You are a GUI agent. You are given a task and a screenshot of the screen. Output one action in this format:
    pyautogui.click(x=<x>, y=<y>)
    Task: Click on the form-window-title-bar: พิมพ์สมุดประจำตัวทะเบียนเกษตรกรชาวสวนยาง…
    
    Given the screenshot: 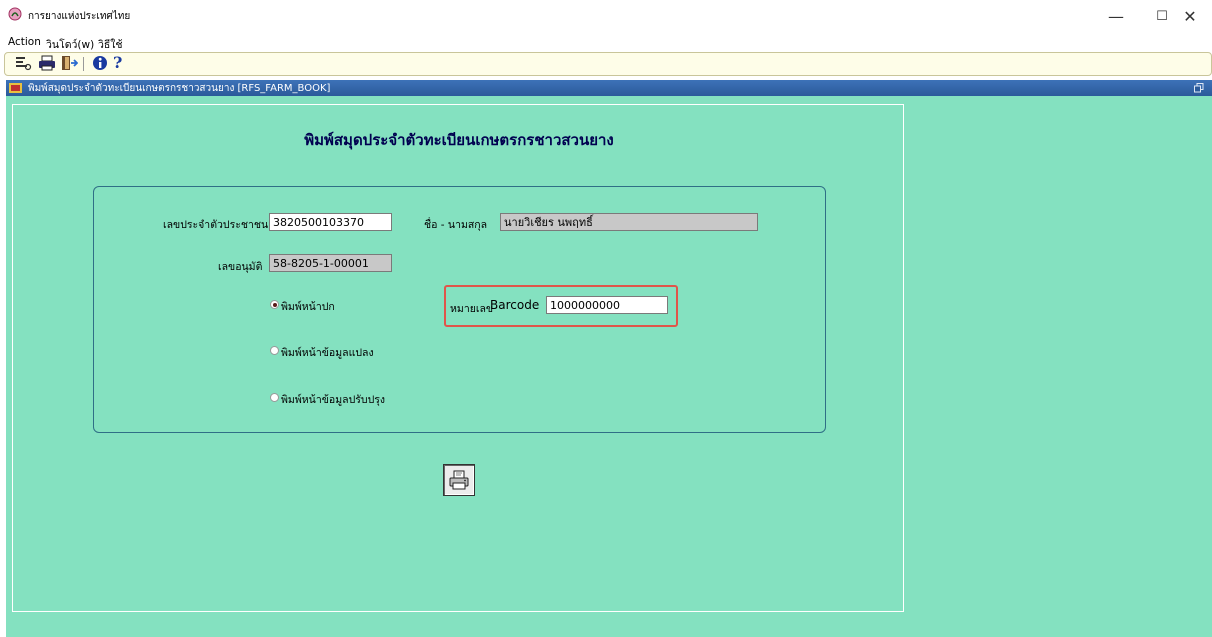 What is the action you would take?
    pyautogui.click(x=609, y=88)
    